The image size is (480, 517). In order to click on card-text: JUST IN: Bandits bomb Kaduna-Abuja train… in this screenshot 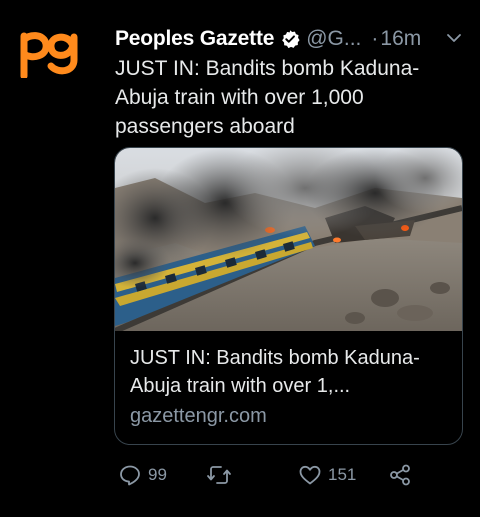, I will do `click(290, 387)`.